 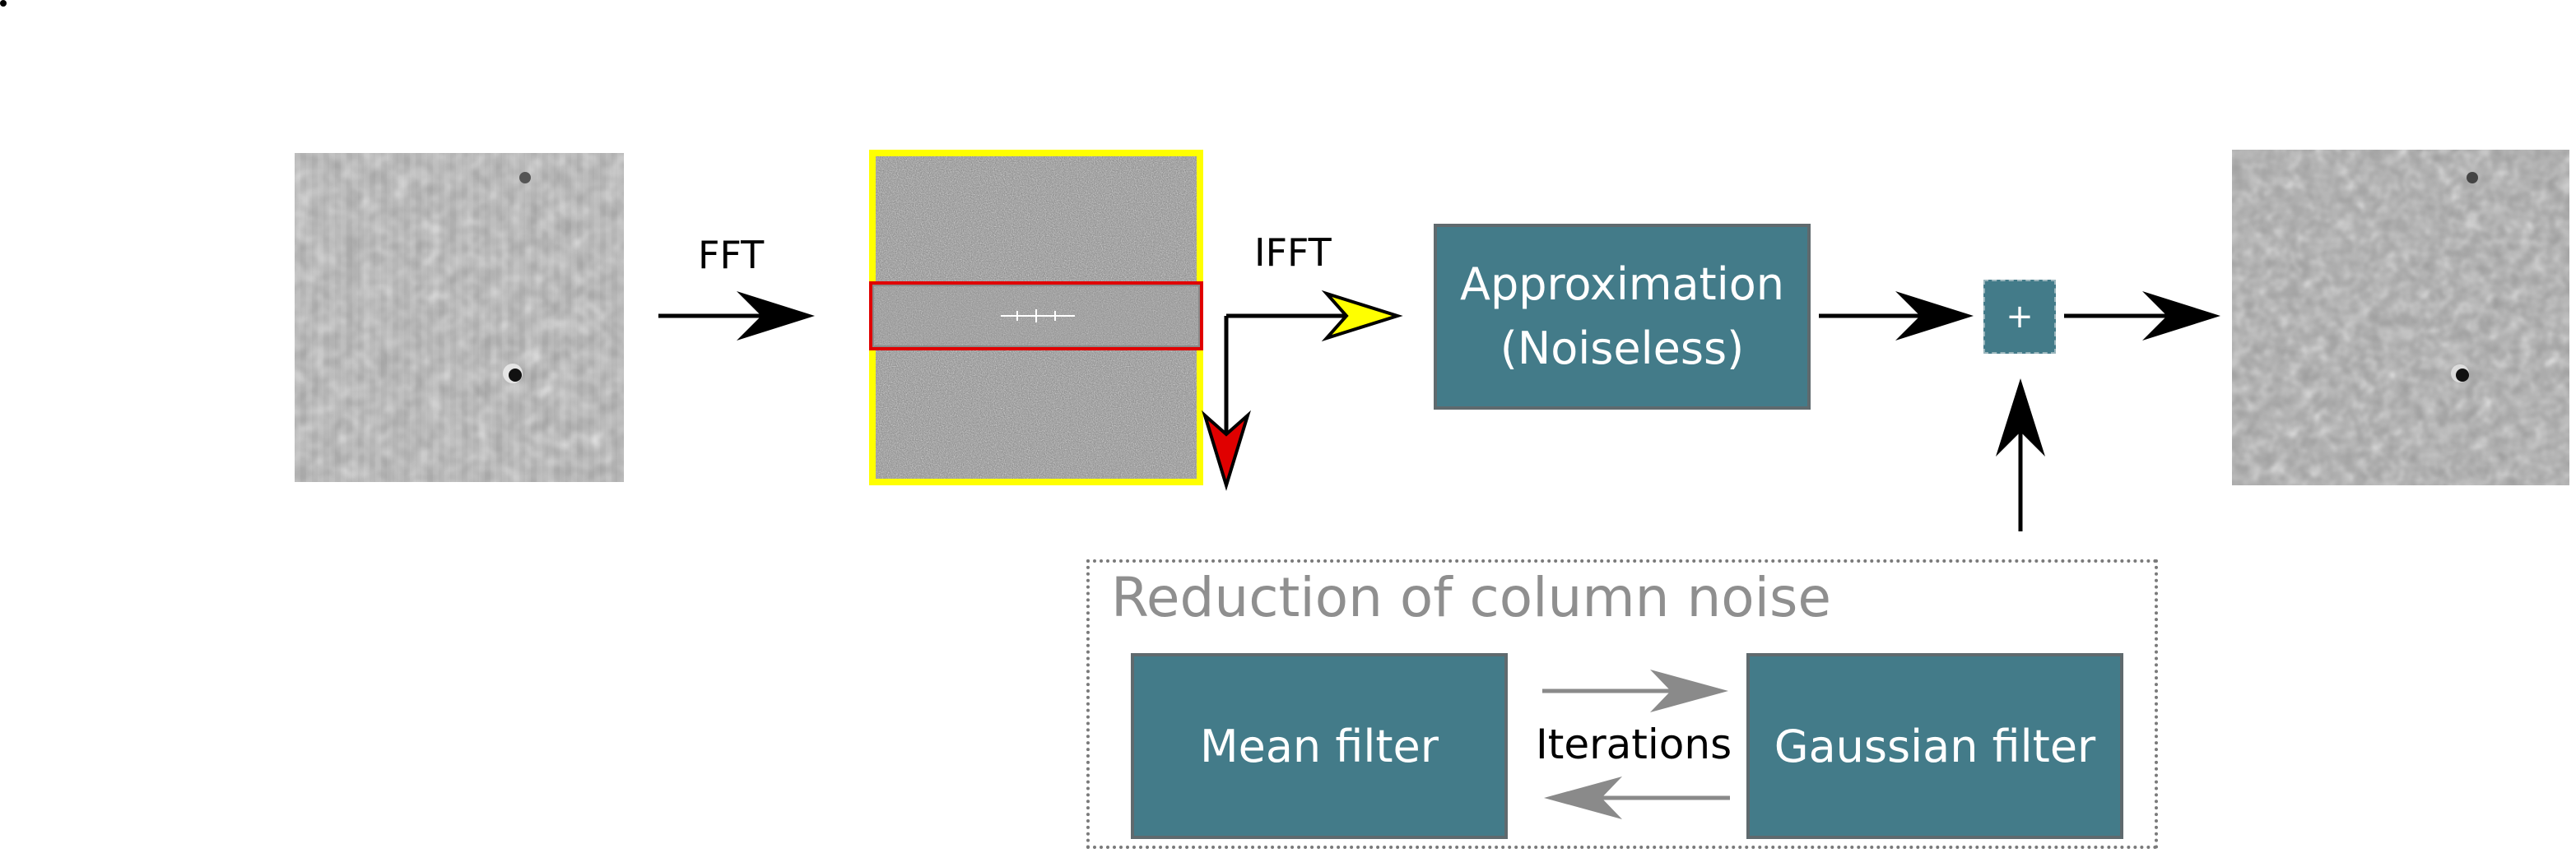 What do you see at coordinates (731, 255) in the screenshot?
I see `fft-label: FFT` at bounding box center [731, 255].